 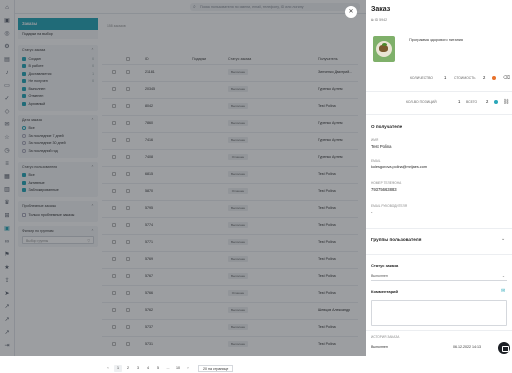 What do you see at coordinates (506, 102) in the screenshot?
I see `link-icon: ⛓` at bounding box center [506, 102].